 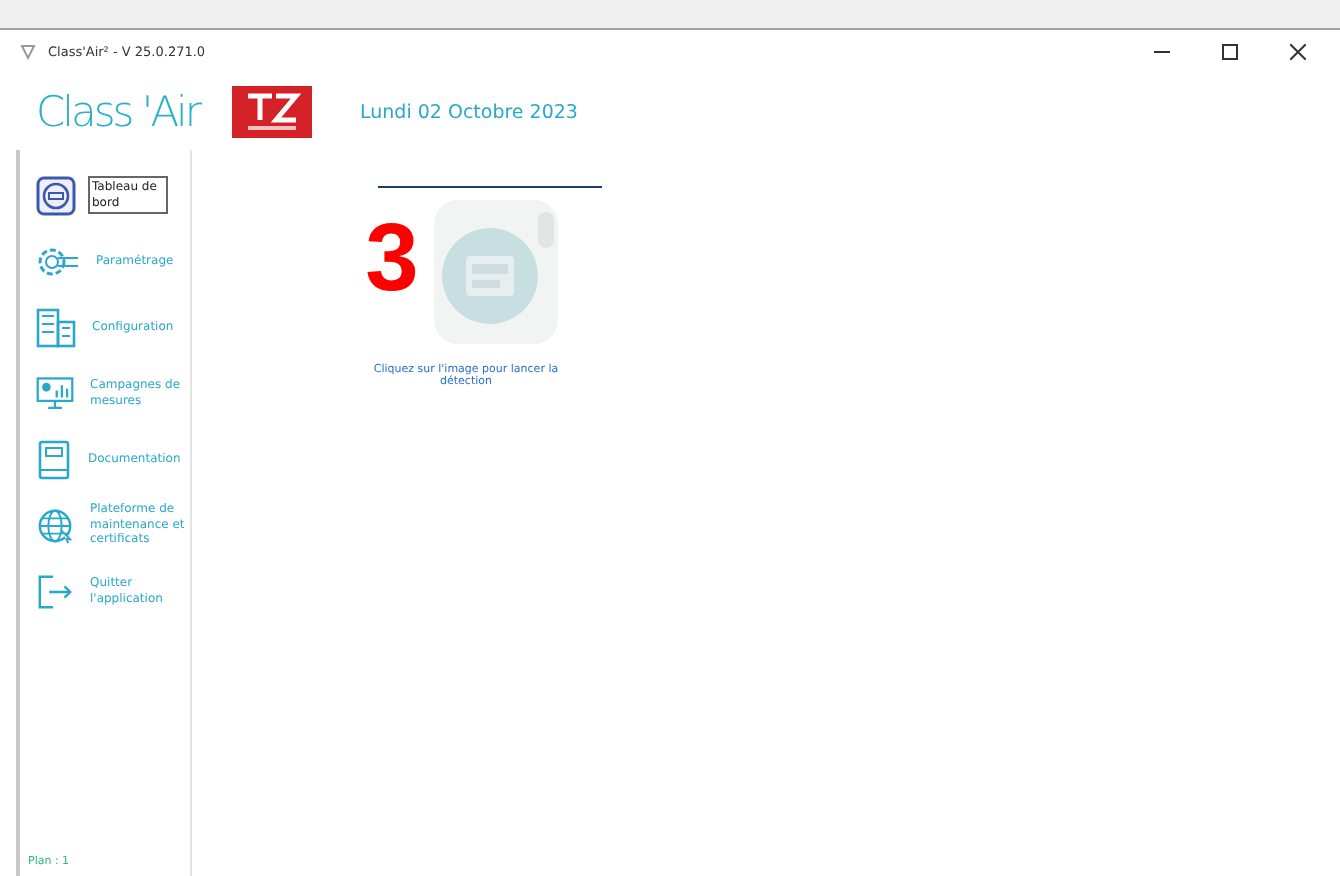 I want to click on app-logo-text: Class 'Air, so click(x=116, y=112).